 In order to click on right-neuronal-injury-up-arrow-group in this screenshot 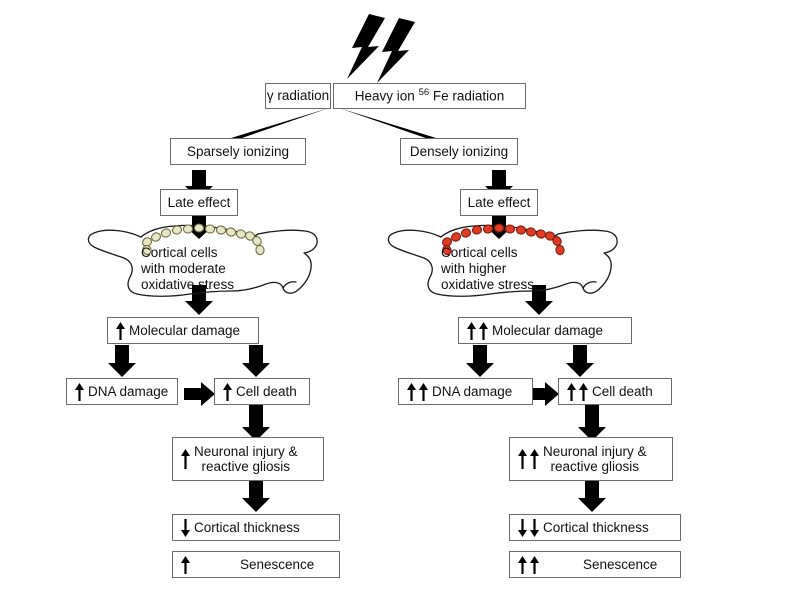, I will do `click(528, 459)`.